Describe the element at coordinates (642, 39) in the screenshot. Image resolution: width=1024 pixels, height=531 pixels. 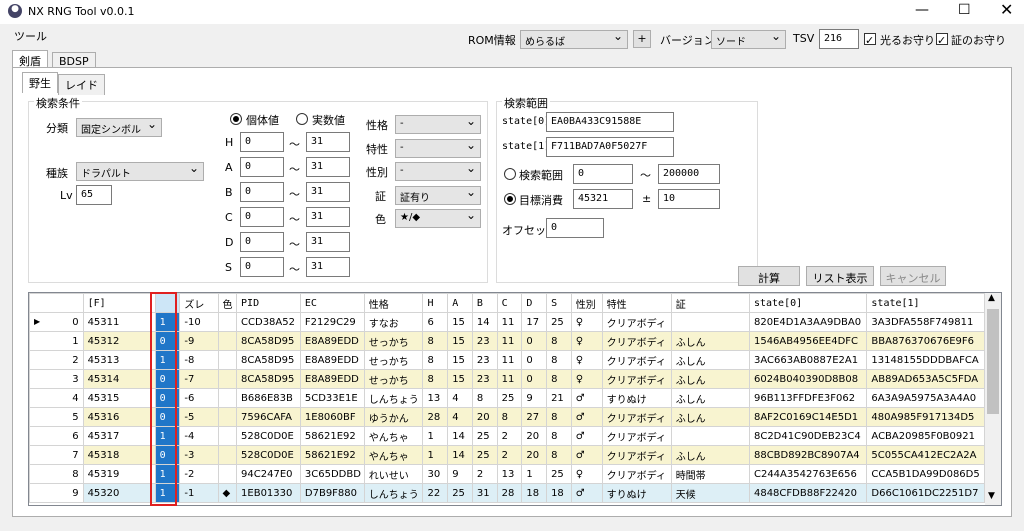
I see `rom-add-button: +` at that location.